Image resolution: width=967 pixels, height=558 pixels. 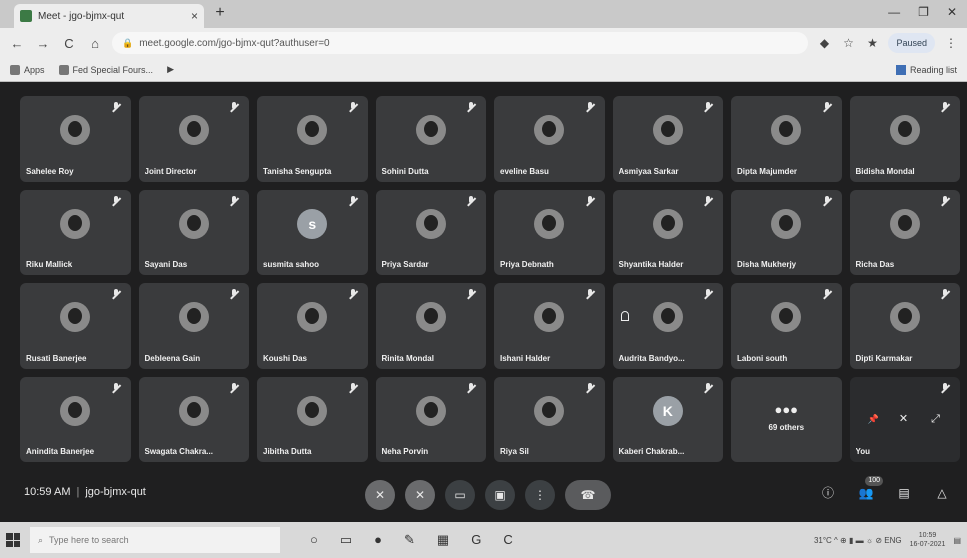 What do you see at coordinates (378, 540) in the screenshot?
I see `chrome-icon: ●` at bounding box center [378, 540].